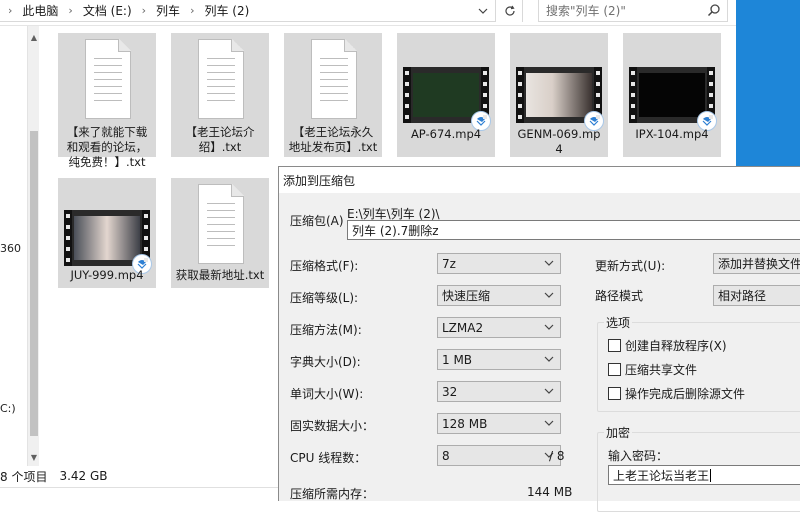 Image resolution: width=800 pixels, height=512 pixels. I want to click on nav-item-drive-c: C:), so click(8, 408).